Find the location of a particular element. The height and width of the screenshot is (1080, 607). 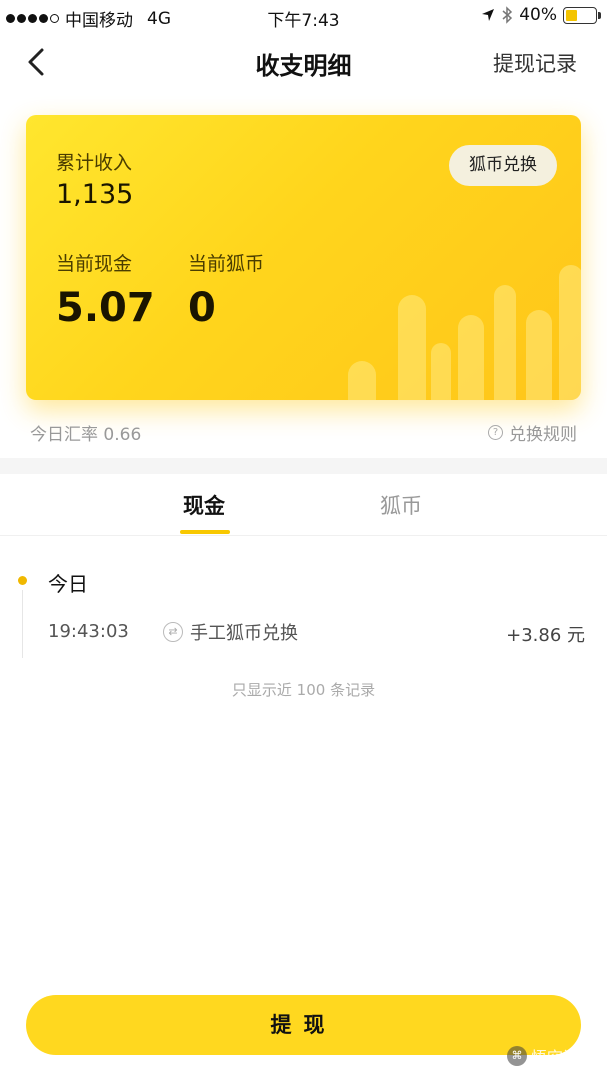

active-tab-indicator is located at coordinates (205, 532).